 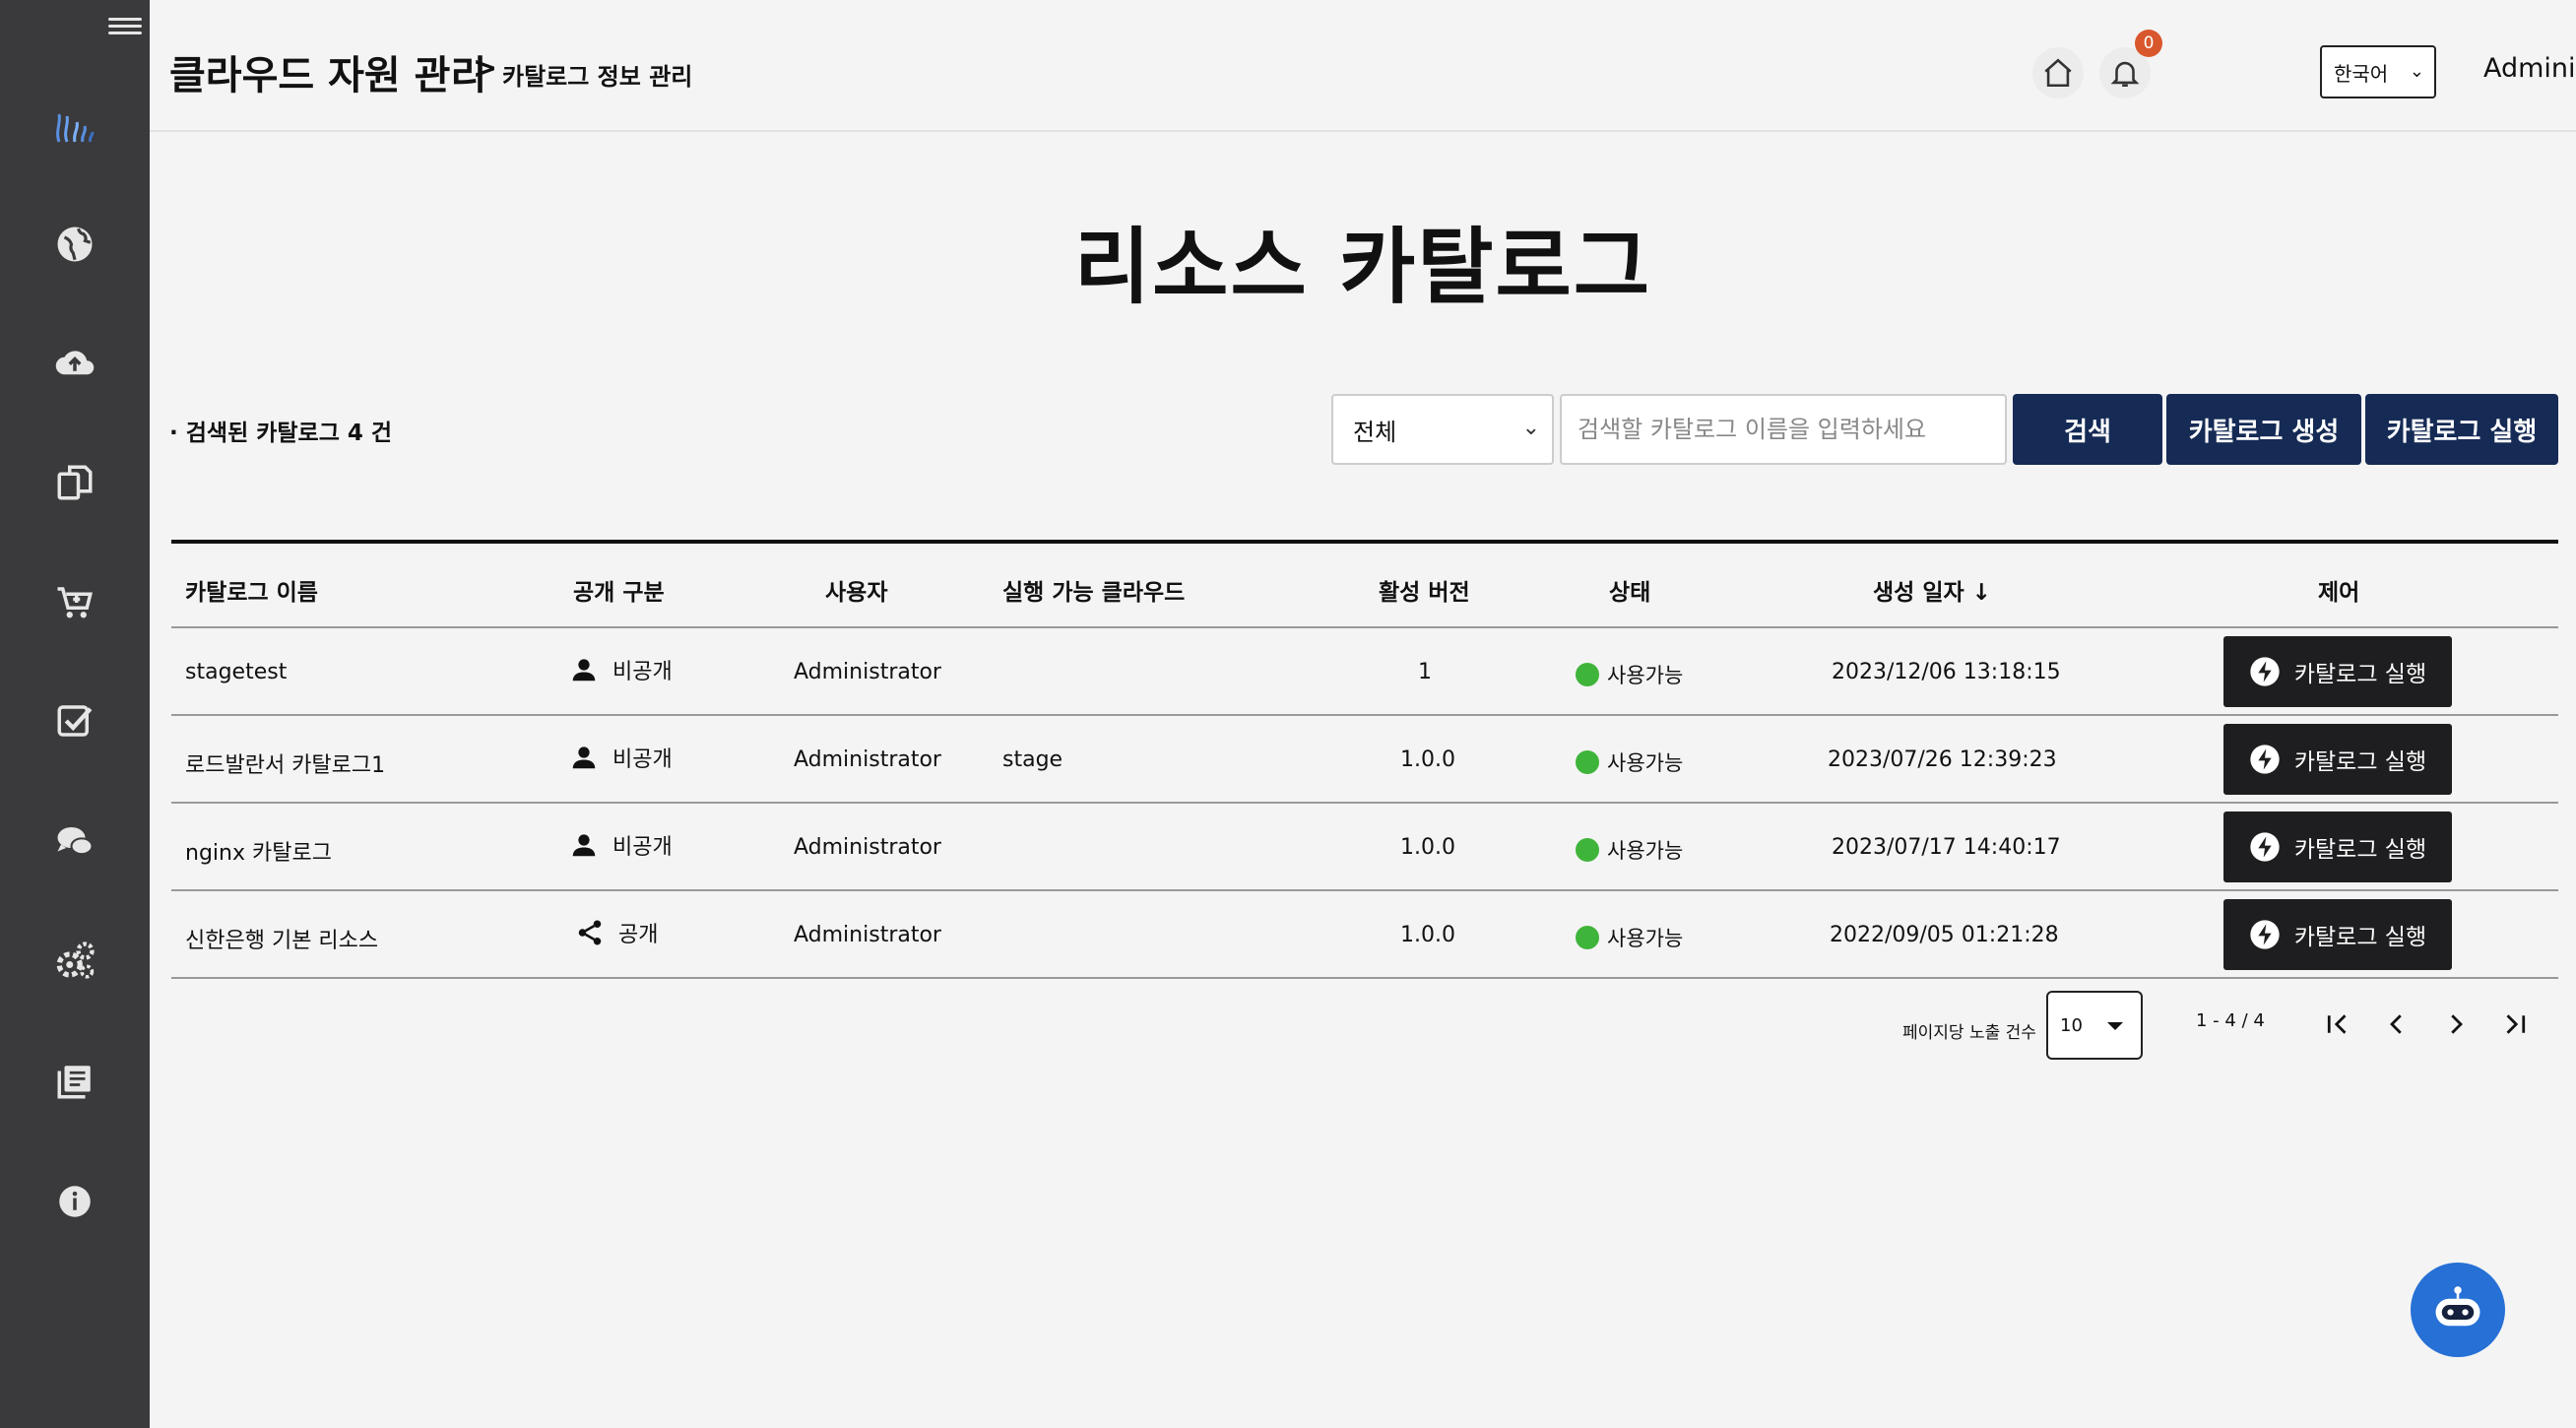 What do you see at coordinates (74, 841) in the screenshot?
I see `sidebar-item-chat` at bounding box center [74, 841].